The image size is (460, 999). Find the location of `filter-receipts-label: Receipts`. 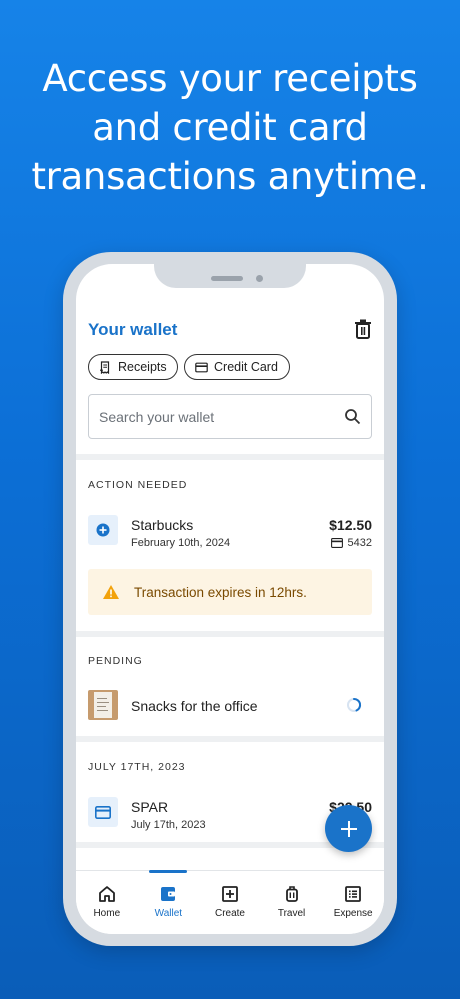

filter-receipts-label: Receipts is located at coordinates (142, 367).